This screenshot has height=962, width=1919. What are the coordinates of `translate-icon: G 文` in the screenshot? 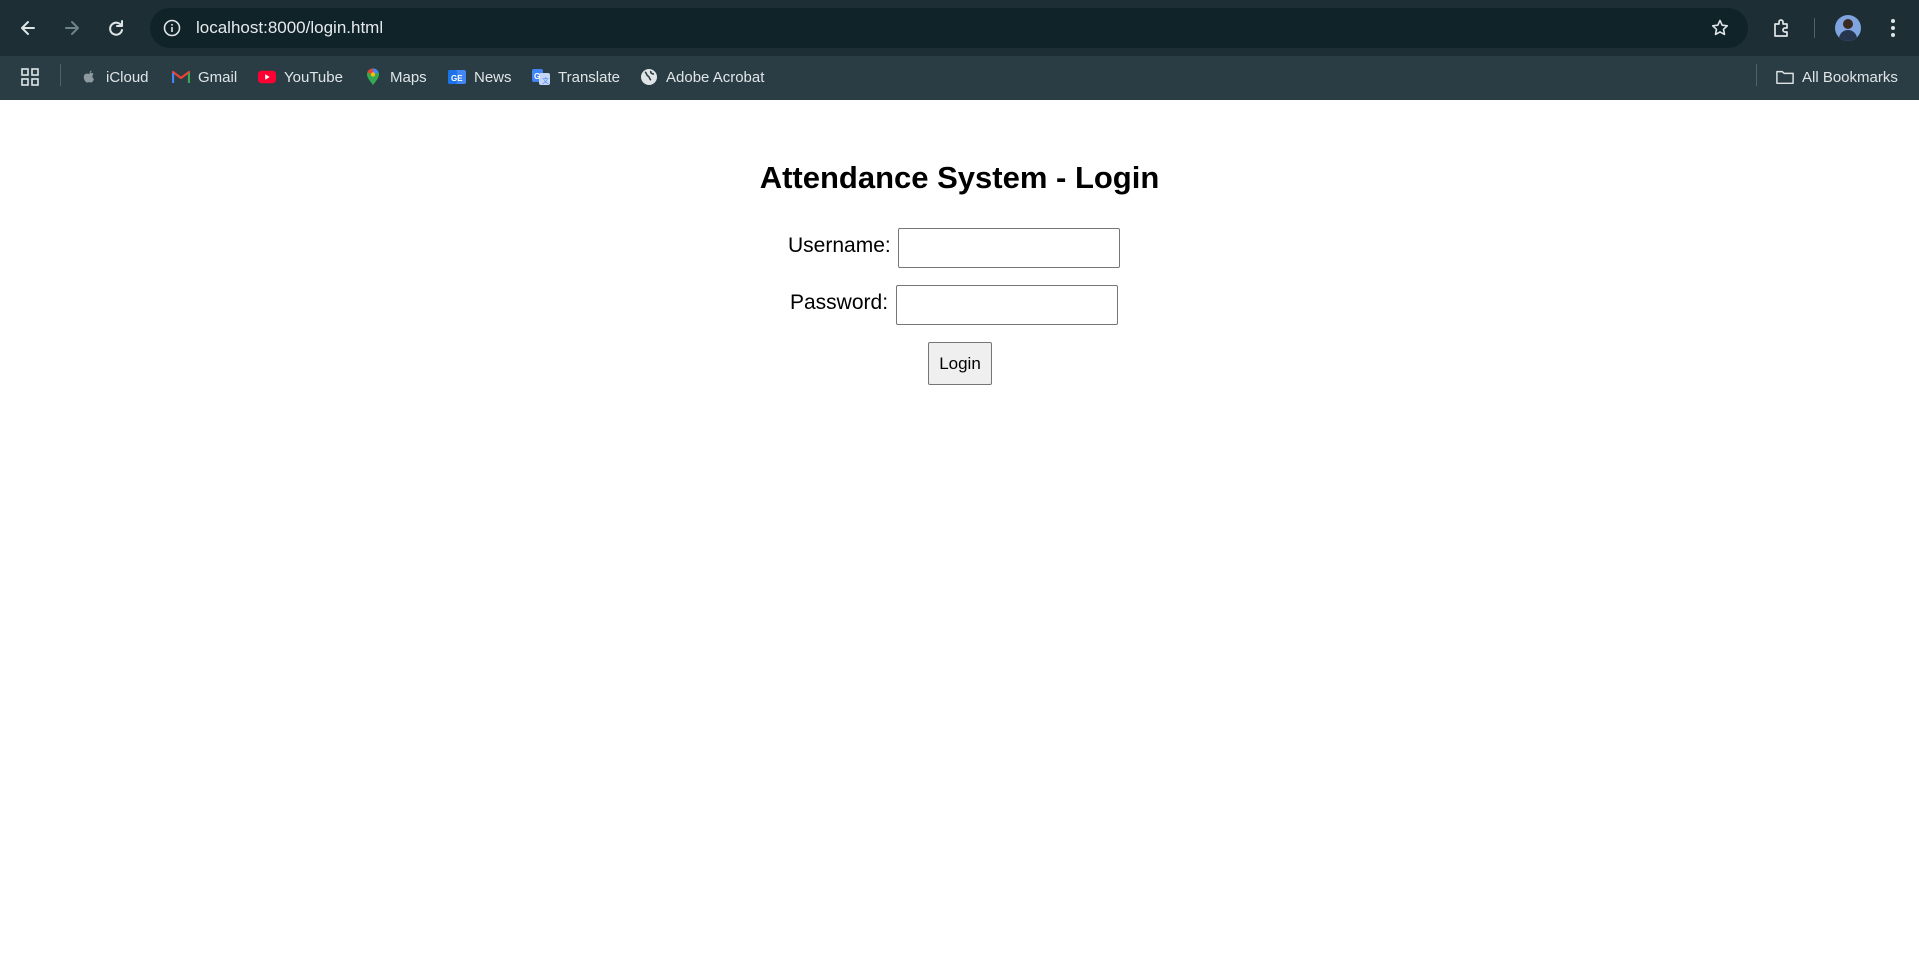 It's located at (541, 77).